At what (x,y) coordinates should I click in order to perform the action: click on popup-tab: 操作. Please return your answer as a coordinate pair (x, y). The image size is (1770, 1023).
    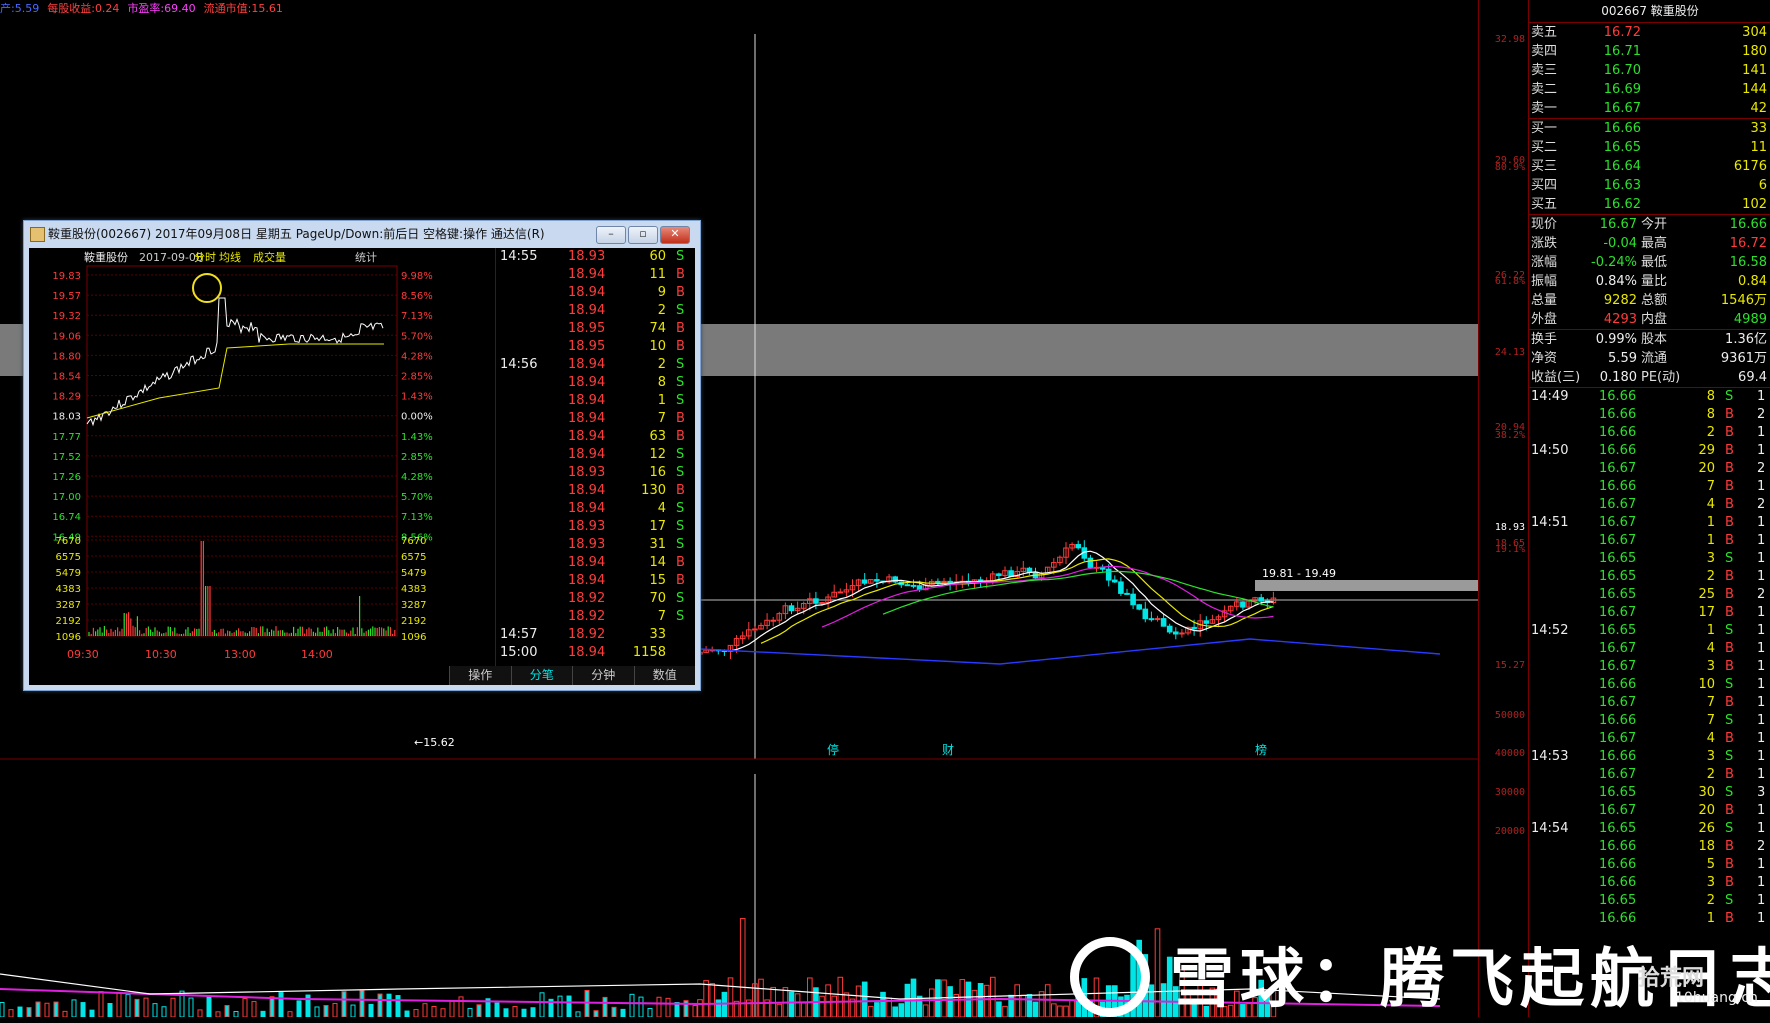
    Looking at the image, I should click on (480, 675).